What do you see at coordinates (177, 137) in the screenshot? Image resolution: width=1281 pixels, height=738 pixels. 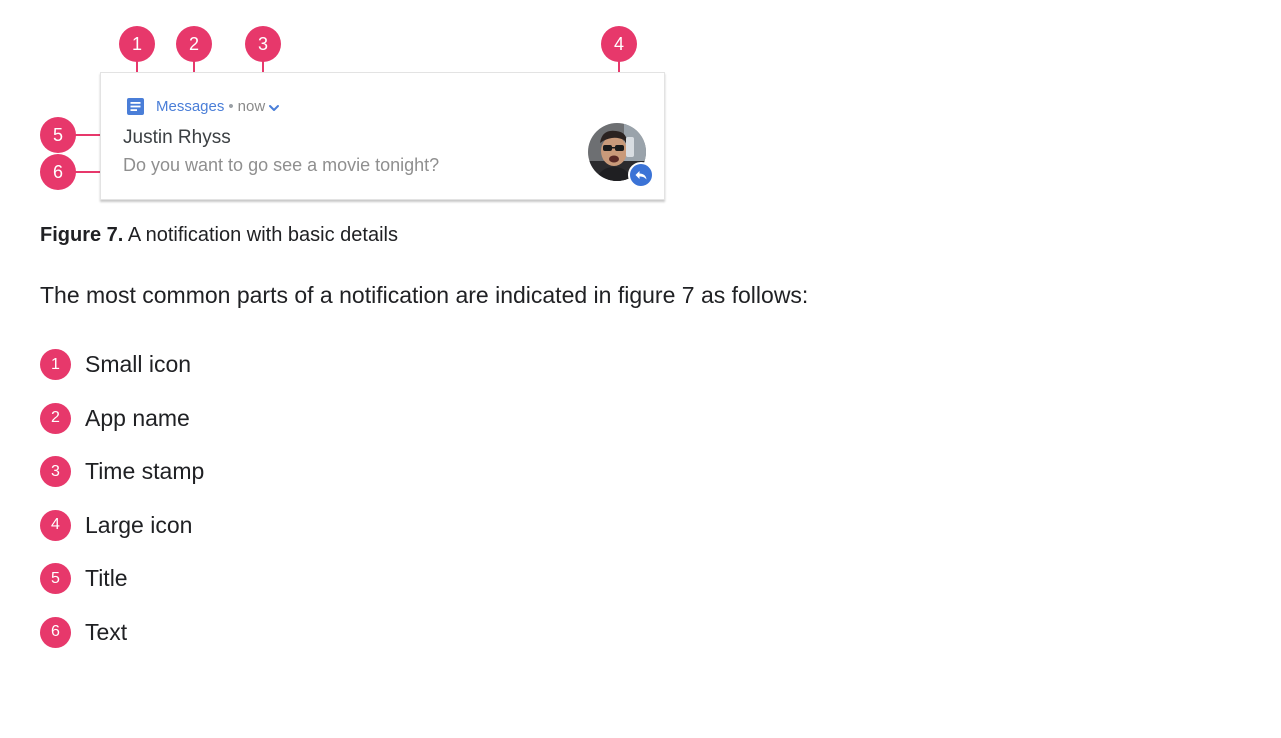 I see `notification-title: Justin Rhyss` at bounding box center [177, 137].